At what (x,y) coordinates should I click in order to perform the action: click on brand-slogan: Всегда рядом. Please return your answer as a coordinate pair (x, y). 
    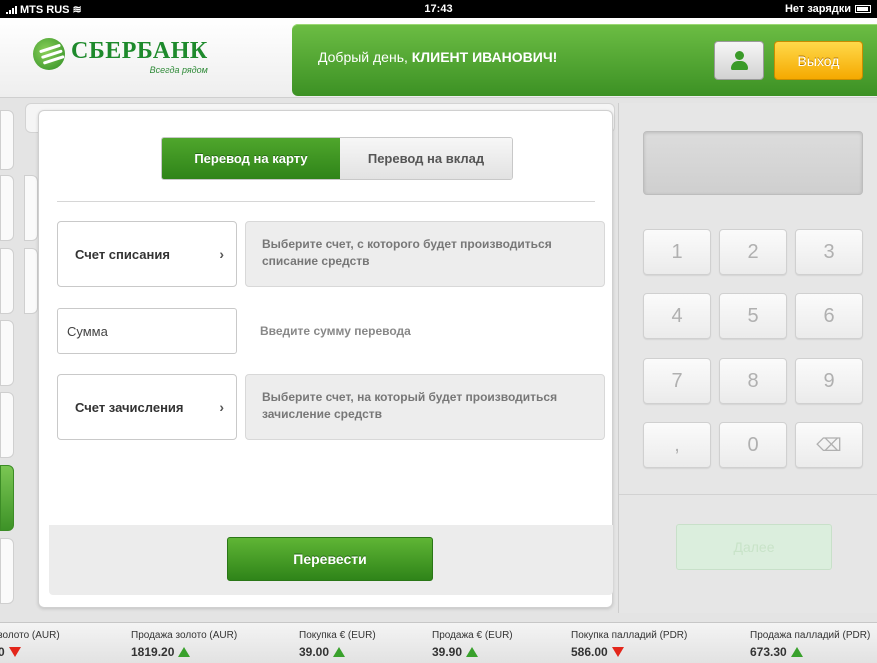
    Looking at the image, I should click on (178, 70).